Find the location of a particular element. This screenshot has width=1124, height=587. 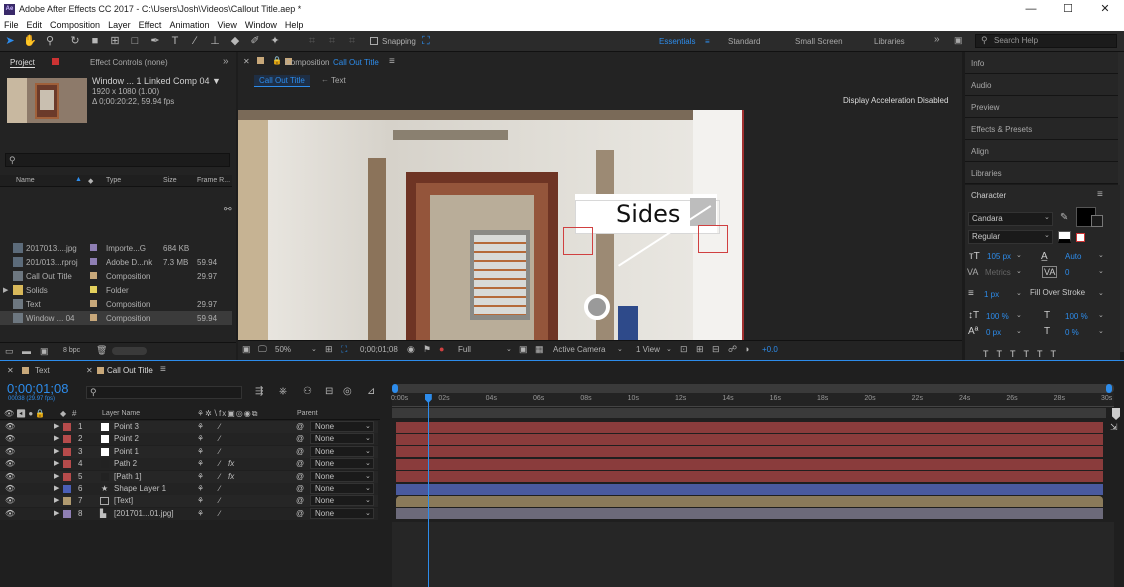

axis-view-icon: ⌗ is located at coordinates (352, 41).